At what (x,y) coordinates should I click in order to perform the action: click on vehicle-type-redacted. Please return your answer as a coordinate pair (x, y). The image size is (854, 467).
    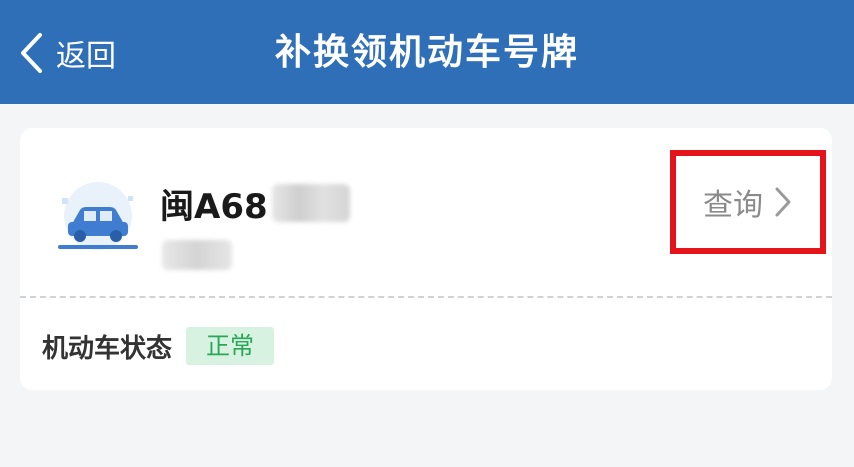
    Looking at the image, I should click on (197, 255).